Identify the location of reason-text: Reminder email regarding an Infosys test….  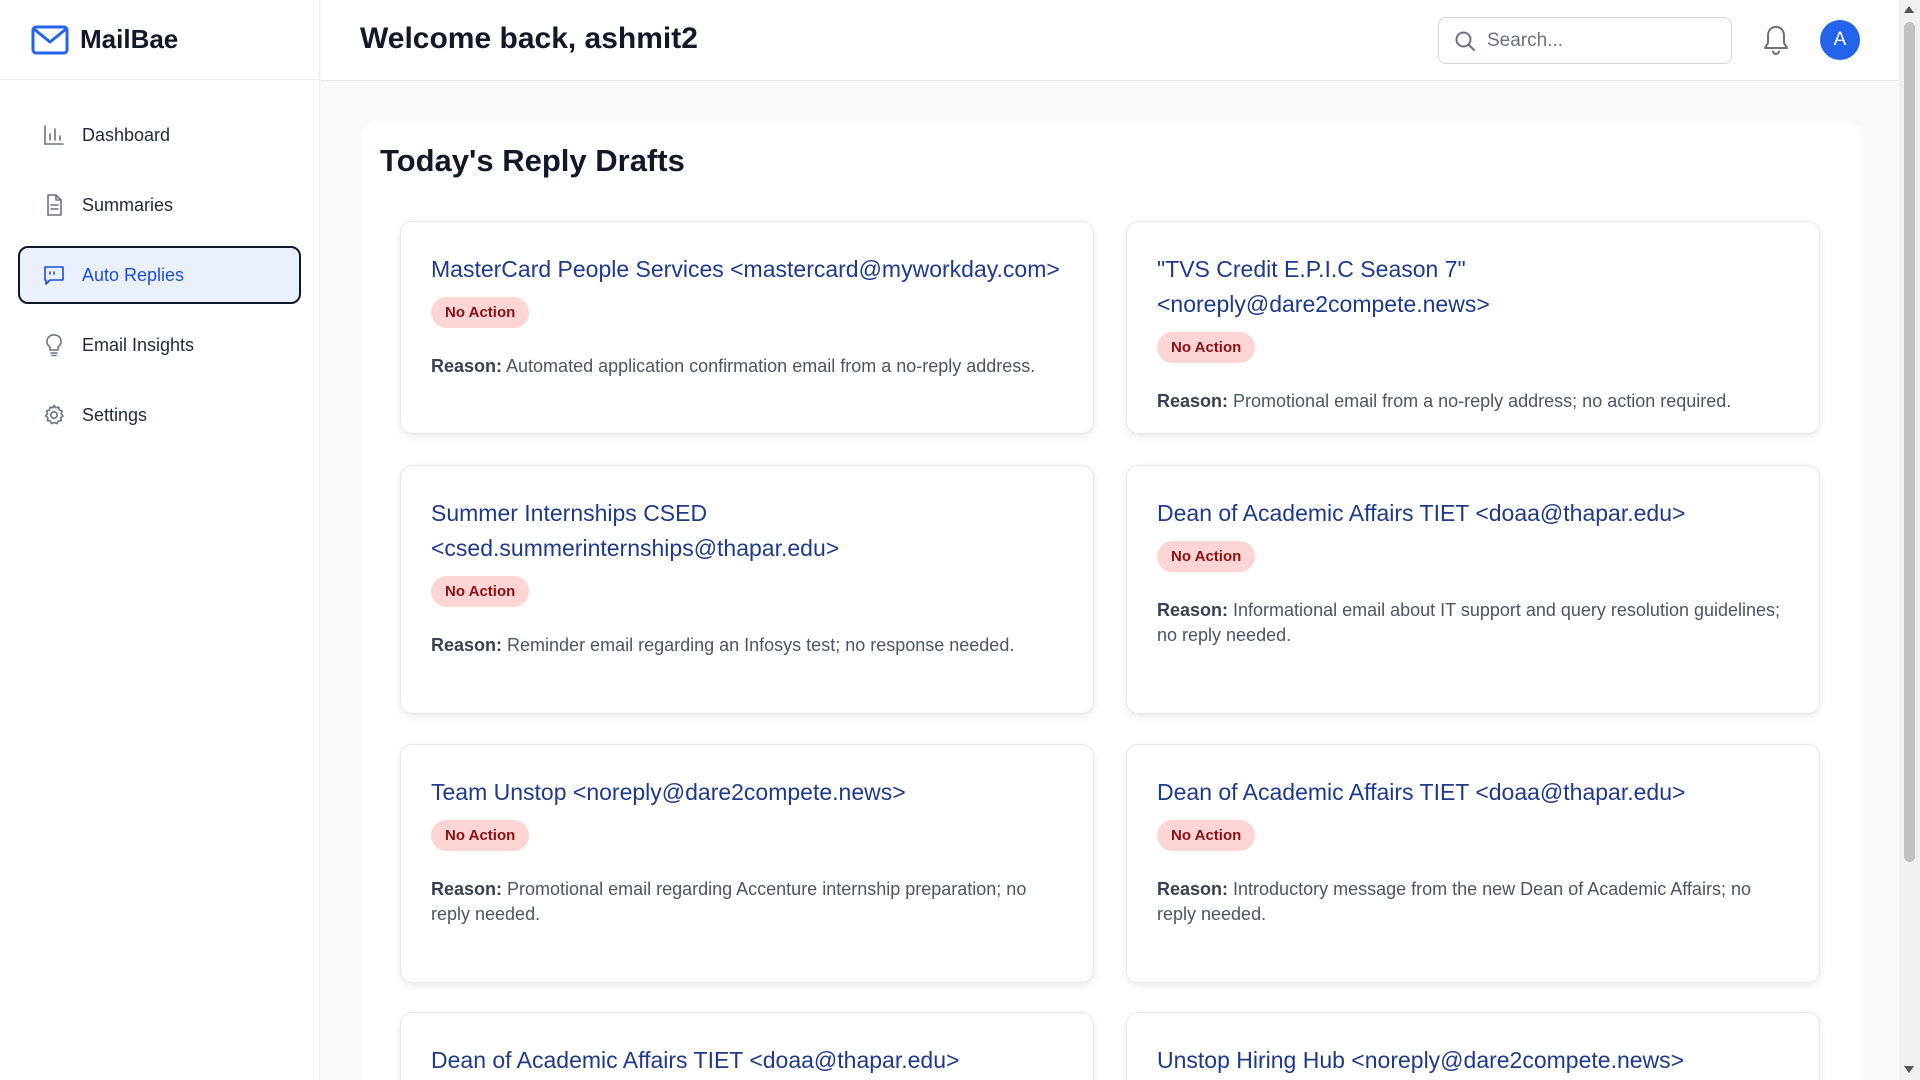
(761, 645).